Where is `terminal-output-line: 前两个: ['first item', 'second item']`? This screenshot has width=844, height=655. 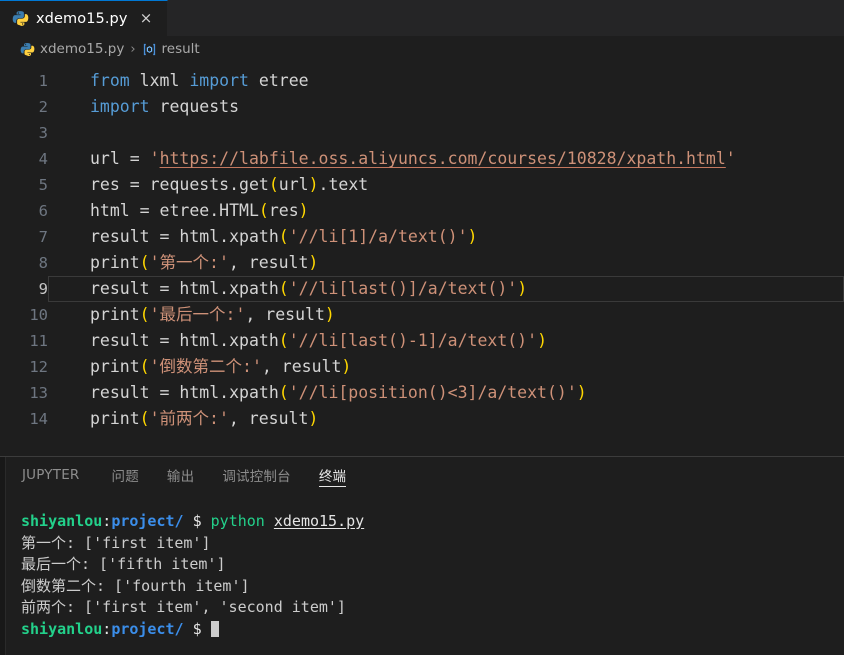
terminal-output-line: 前两个: ['first item', 'second item'] is located at coordinates (432, 608).